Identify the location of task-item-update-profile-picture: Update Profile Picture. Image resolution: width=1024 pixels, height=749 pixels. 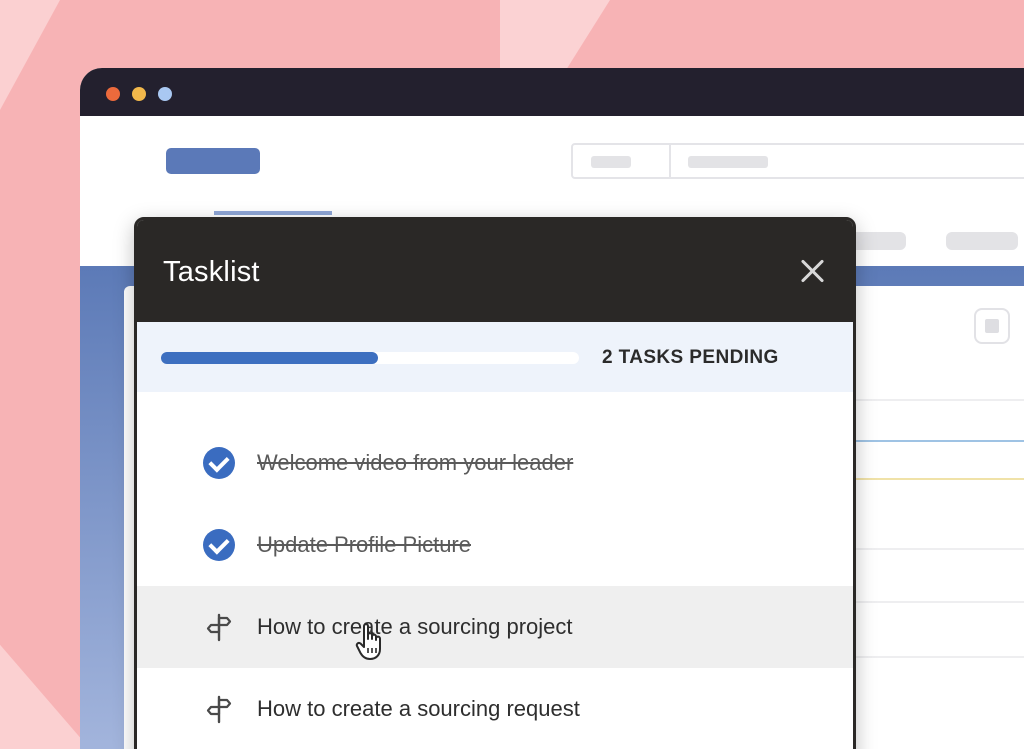
(495, 545).